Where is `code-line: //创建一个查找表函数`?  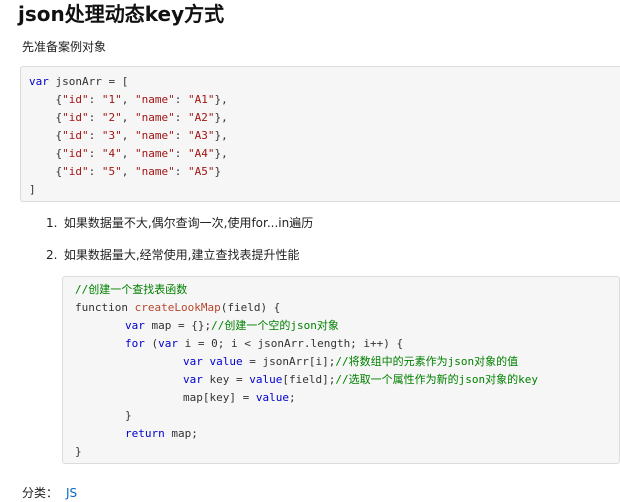 code-line: //创建一个查找表函数 is located at coordinates (347, 290).